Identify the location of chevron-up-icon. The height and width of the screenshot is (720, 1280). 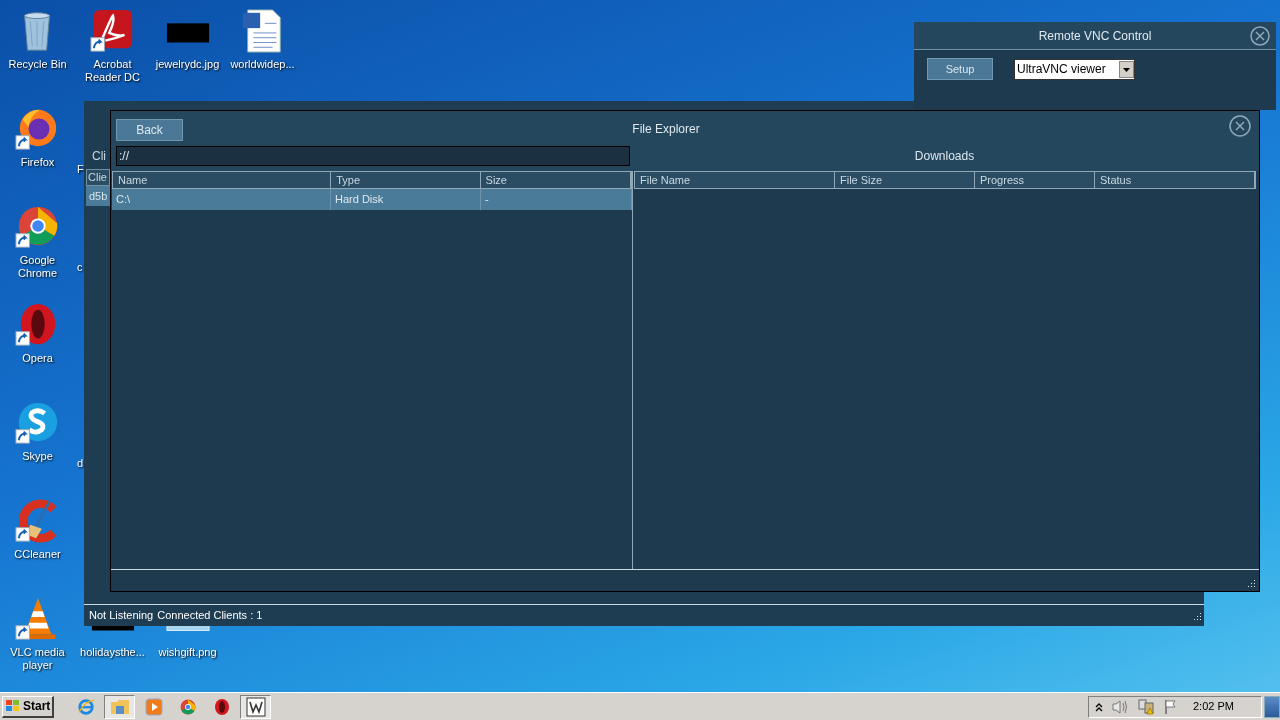
(1099, 706).